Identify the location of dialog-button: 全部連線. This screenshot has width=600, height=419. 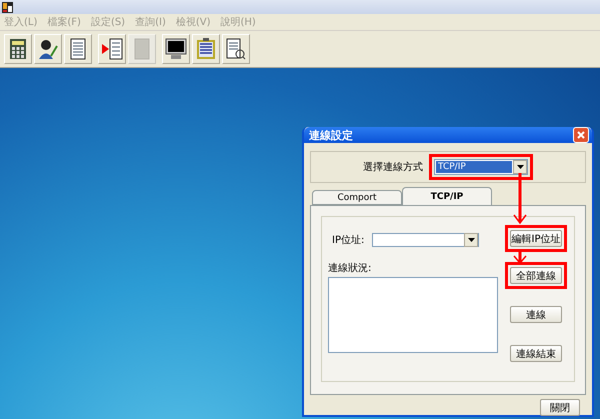
(536, 275).